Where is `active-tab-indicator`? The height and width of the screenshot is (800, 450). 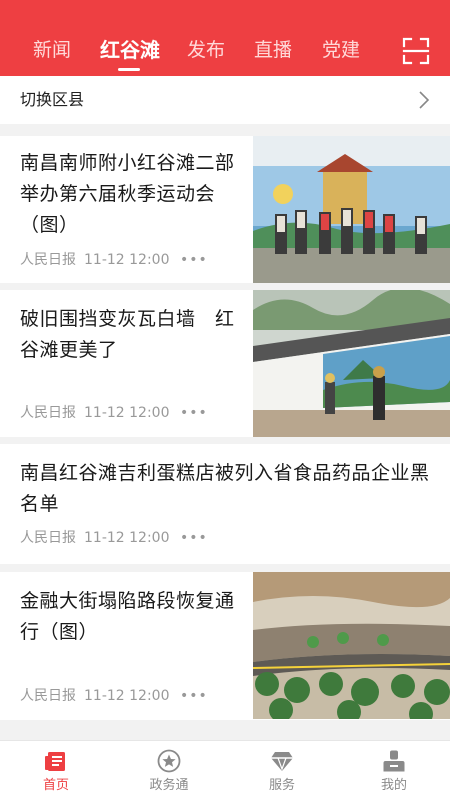
active-tab-indicator is located at coordinates (129, 69).